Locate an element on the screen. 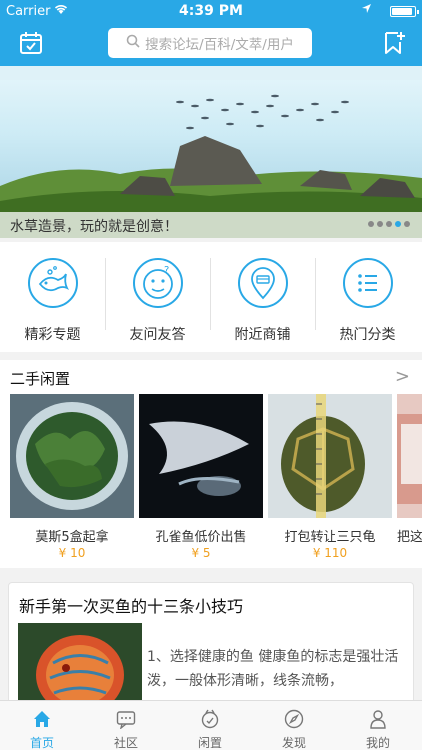 The height and width of the screenshot is (750, 422). article-image is located at coordinates (80, 667).